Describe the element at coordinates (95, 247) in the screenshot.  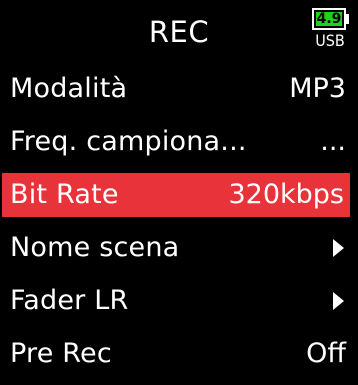
I see `menu-item-label: Nome scena` at that location.